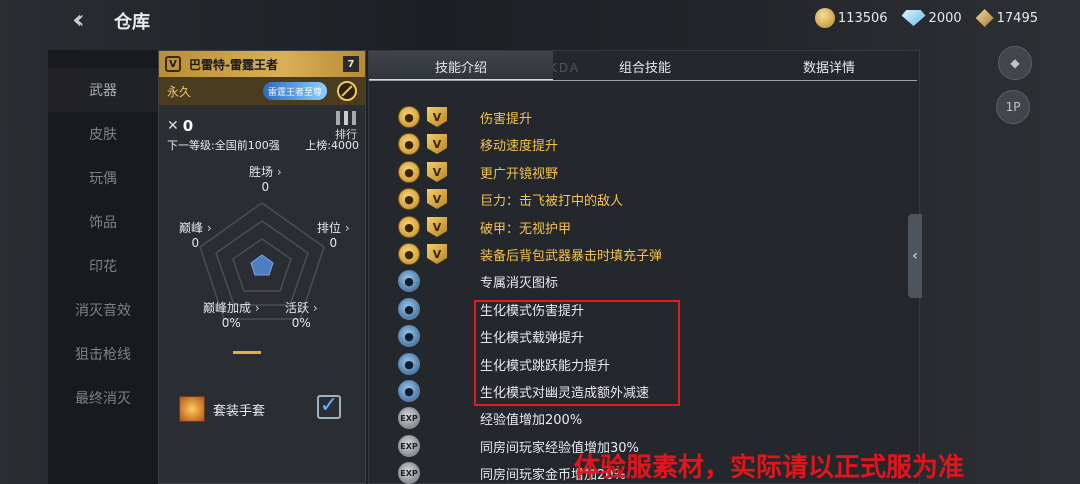  I want to click on gloves-row: 套装手套, so click(222, 409).